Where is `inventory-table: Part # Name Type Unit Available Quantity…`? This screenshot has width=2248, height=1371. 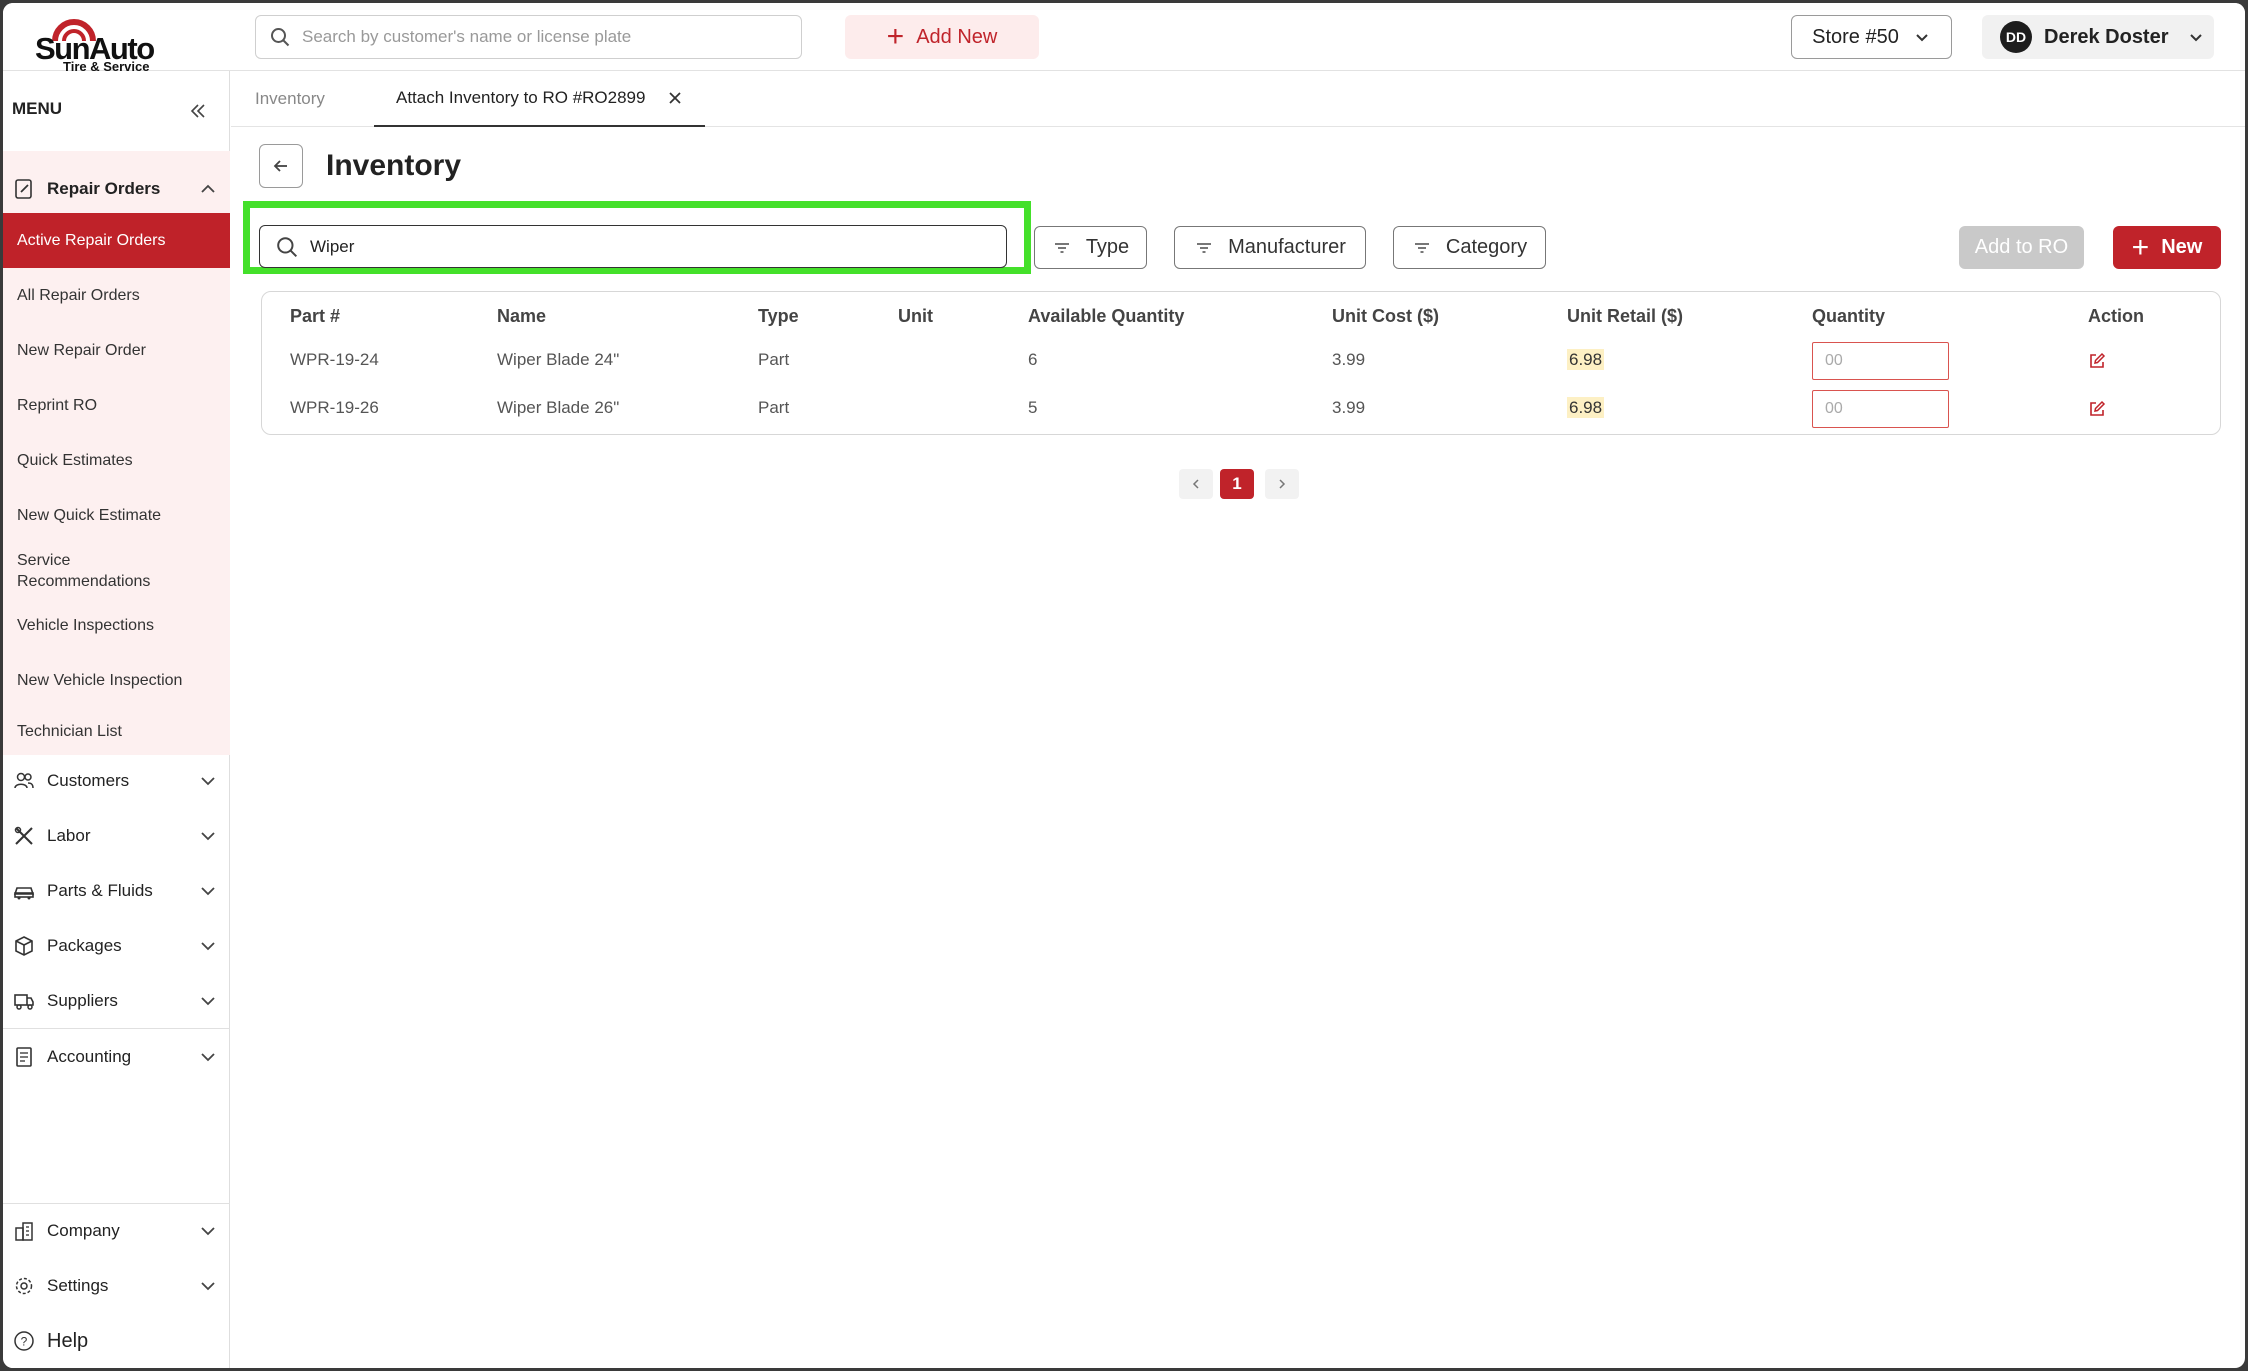
inventory-table: Part # Name Type Unit Available Quantity… is located at coordinates (1241, 363).